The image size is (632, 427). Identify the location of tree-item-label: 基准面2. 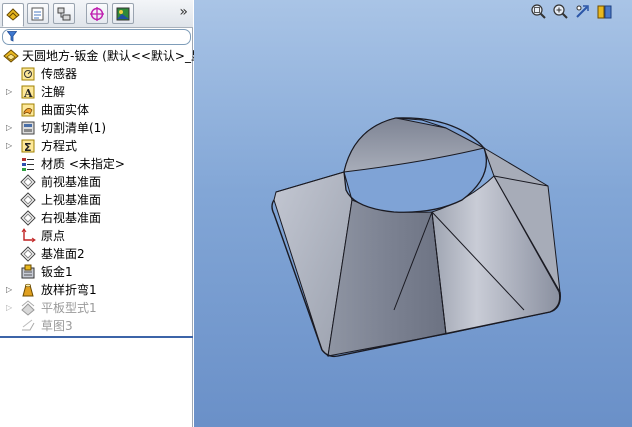
(63, 254).